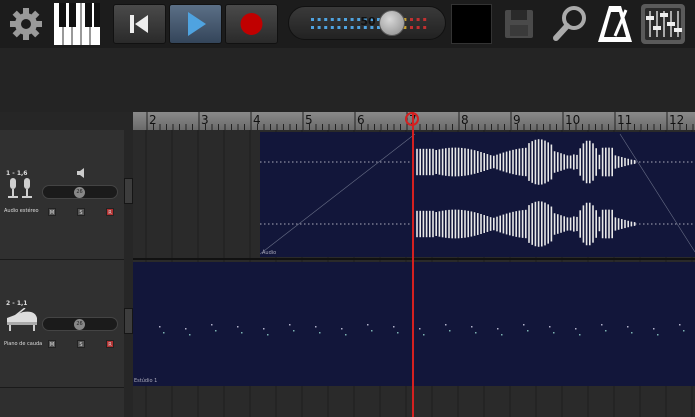 The height and width of the screenshot is (417, 695). What do you see at coordinates (471, 24) in the screenshot?
I see `track-color-box` at bounding box center [471, 24].